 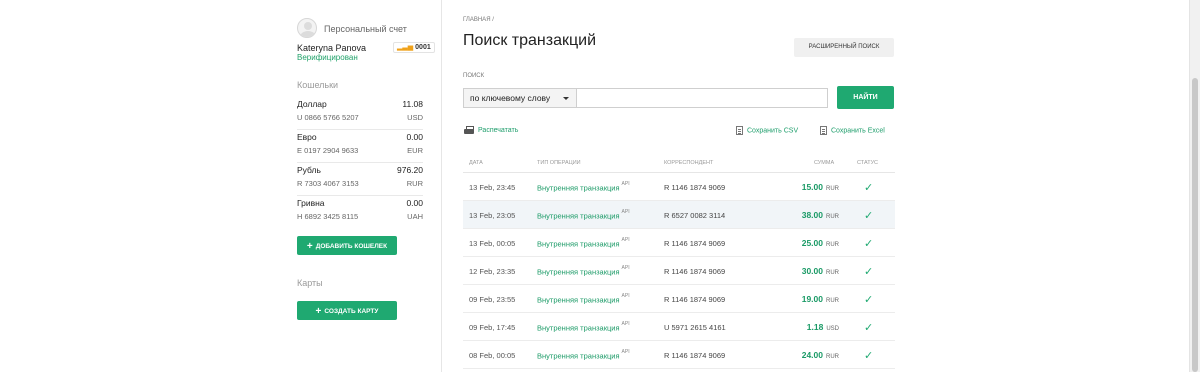 What do you see at coordinates (360, 212) in the screenshot?
I see `wallet-item-uah: Гривна H 6892 3425 8115 0.00 UAH` at bounding box center [360, 212].